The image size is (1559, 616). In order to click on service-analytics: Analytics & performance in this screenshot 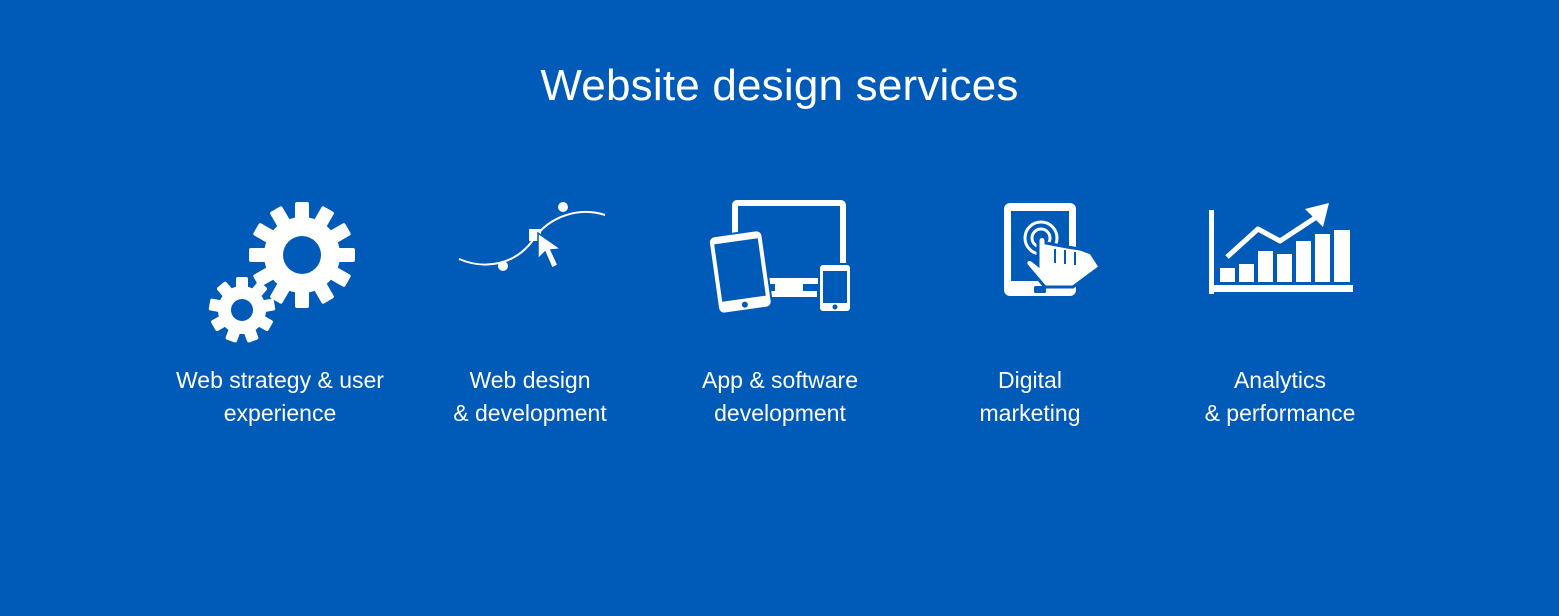, I will do `click(1280, 312)`.